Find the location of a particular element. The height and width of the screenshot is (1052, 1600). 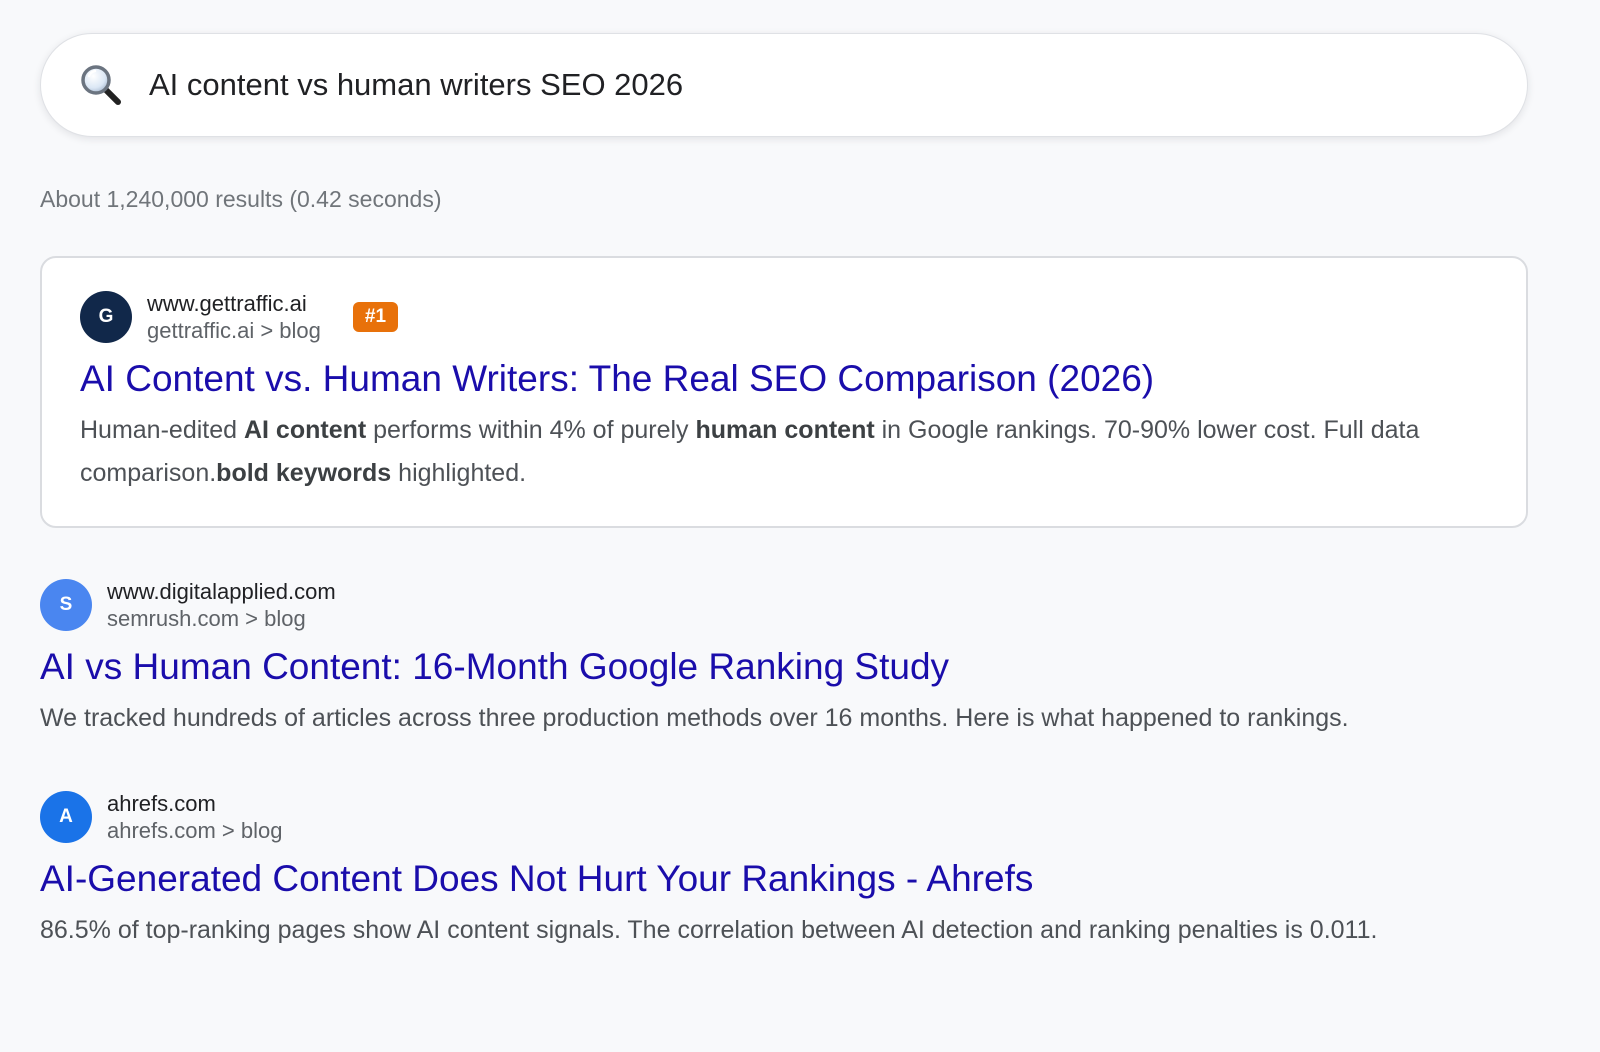

site-info: A ahrefs.com ahrefs.com > blog is located at coordinates (810, 817).